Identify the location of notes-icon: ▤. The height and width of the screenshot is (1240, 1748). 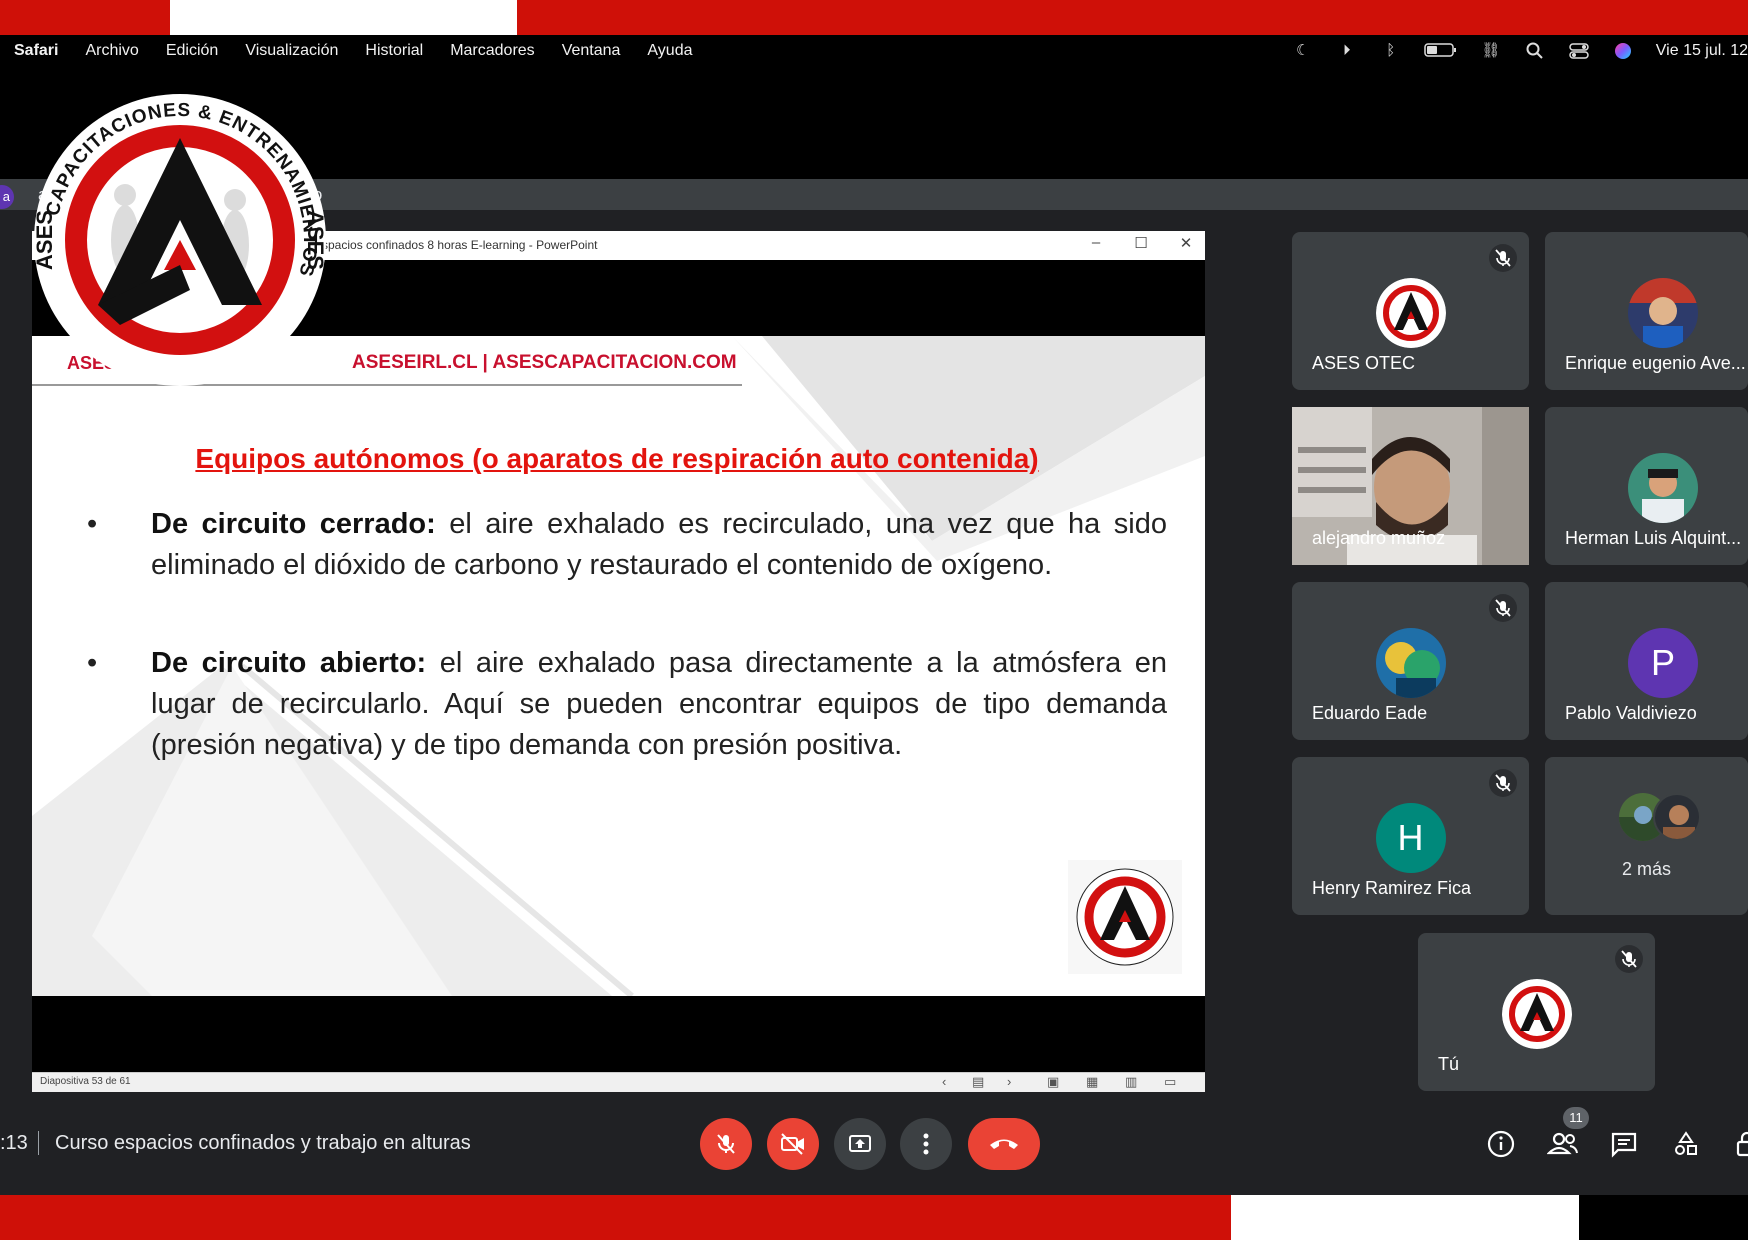
(978, 1082).